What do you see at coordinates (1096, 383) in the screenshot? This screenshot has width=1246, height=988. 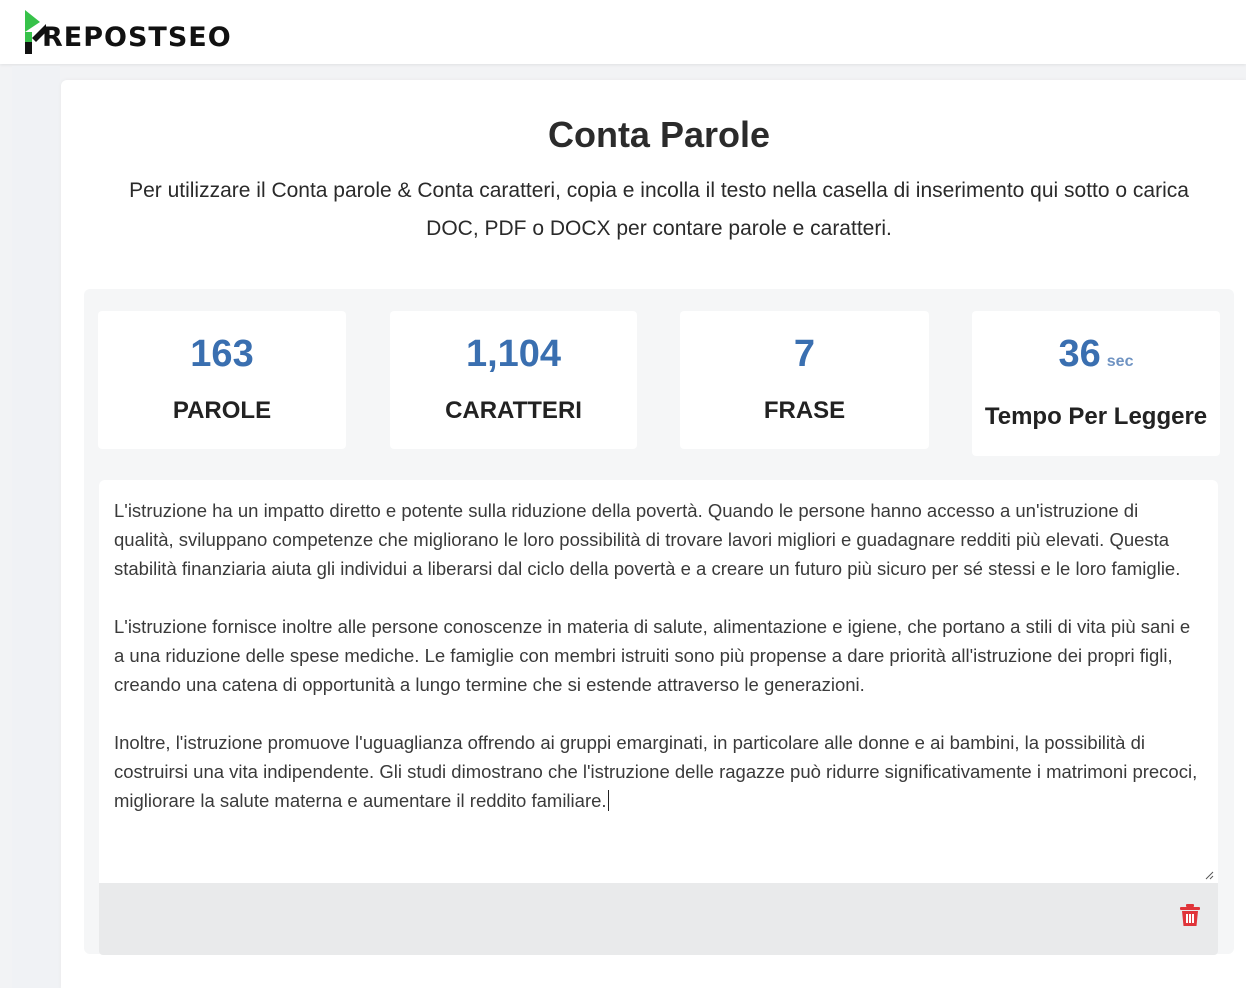 I see `stat-reading-time: 36 sec Tempo Per Leggere` at bounding box center [1096, 383].